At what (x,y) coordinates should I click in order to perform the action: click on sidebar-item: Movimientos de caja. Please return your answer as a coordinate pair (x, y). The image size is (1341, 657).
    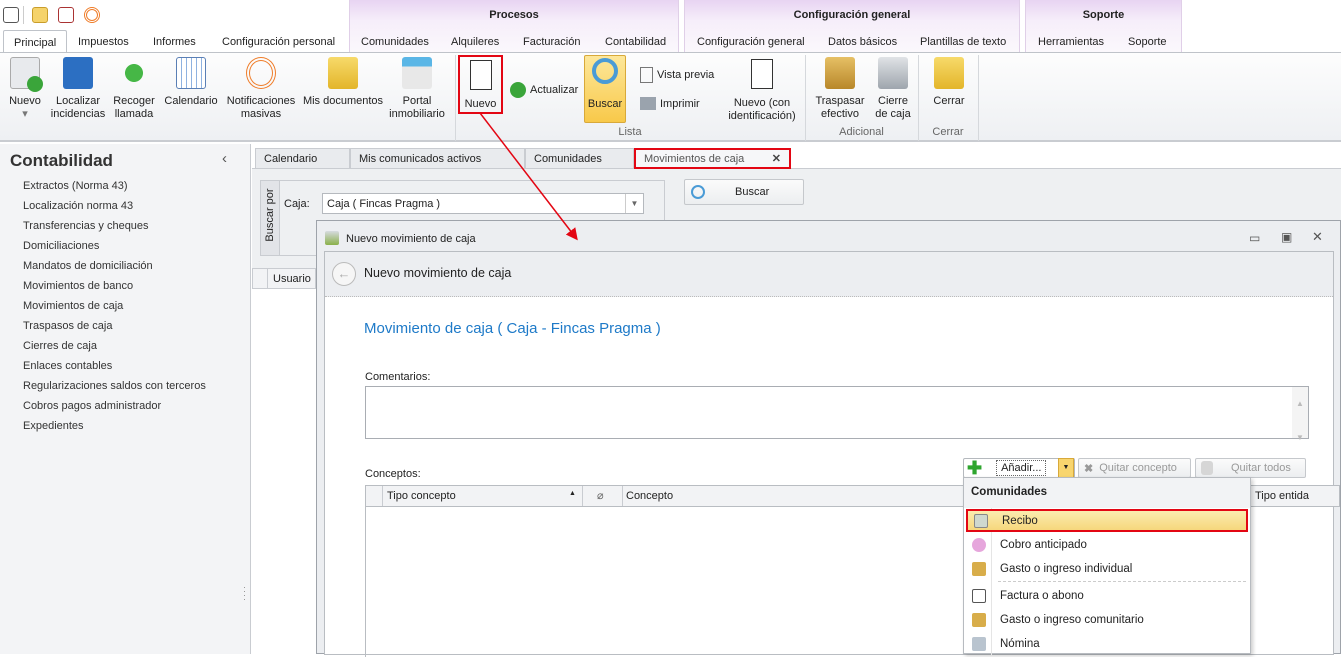
    Looking at the image, I should click on (73, 306).